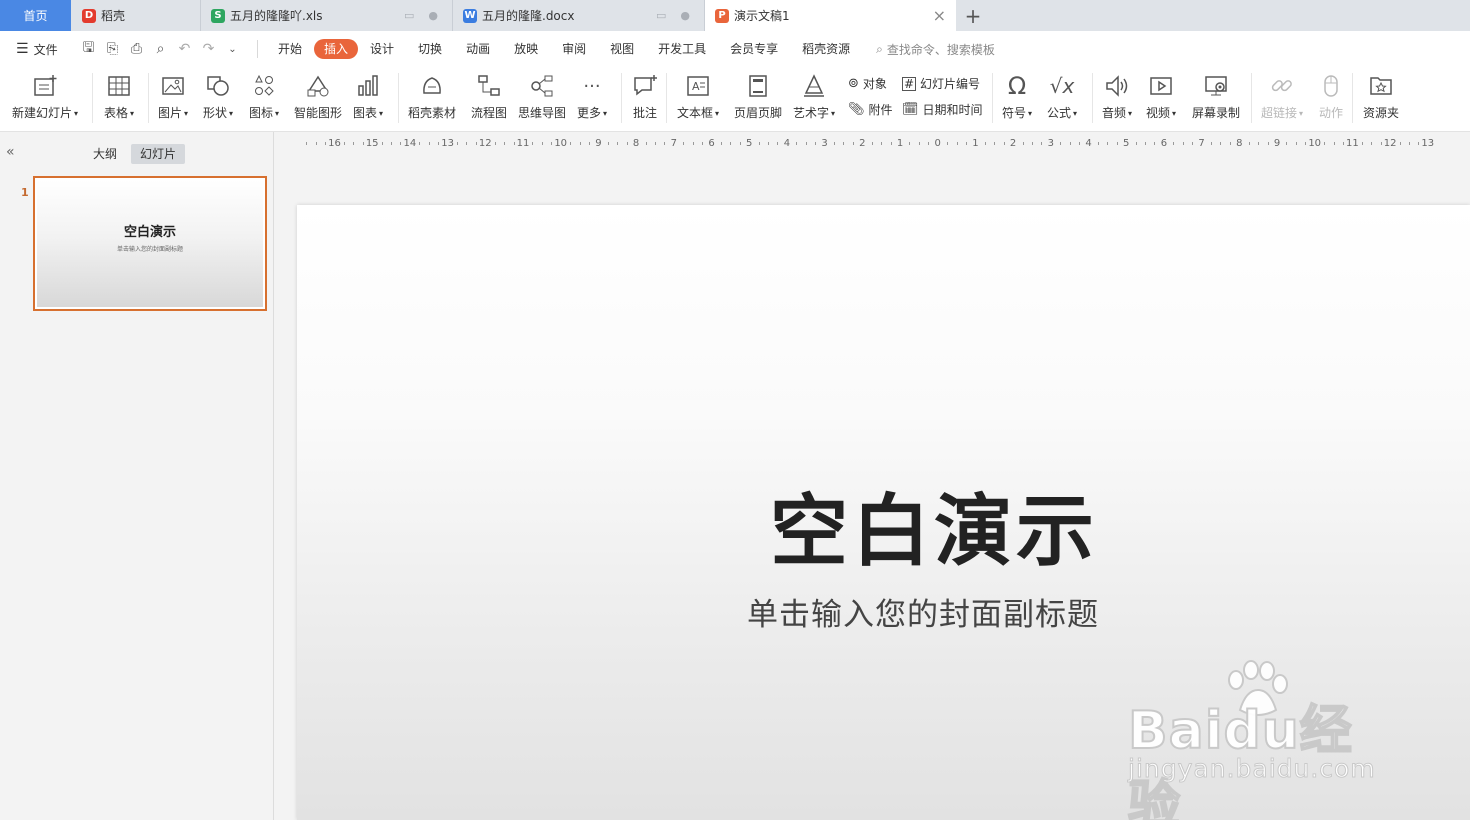  What do you see at coordinates (749, 143) in the screenshot?
I see `ruler-tick-label: 5` at bounding box center [749, 143].